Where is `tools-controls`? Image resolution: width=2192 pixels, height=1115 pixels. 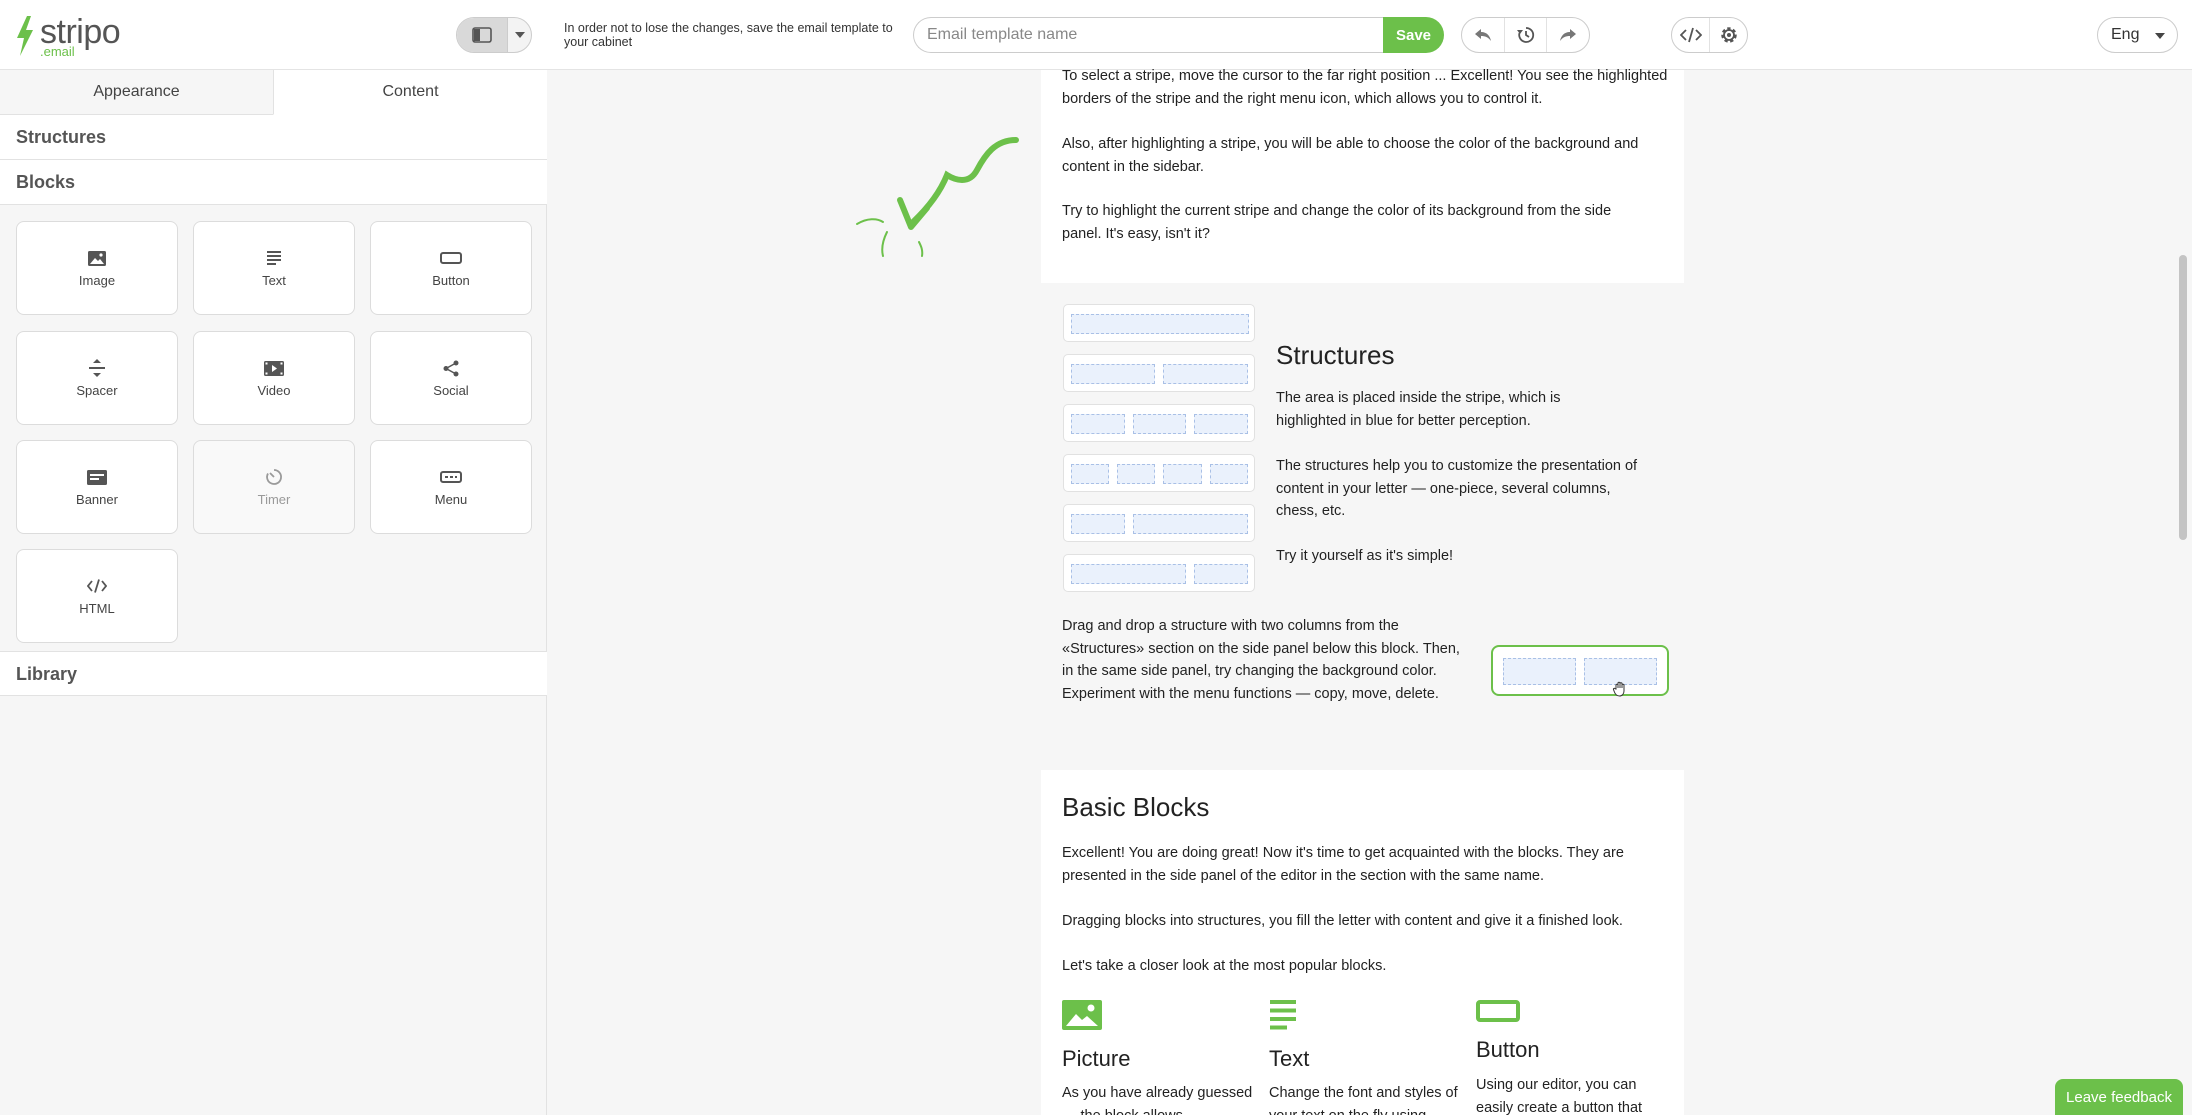
tools-controls is located at coordinates (1709, 35).